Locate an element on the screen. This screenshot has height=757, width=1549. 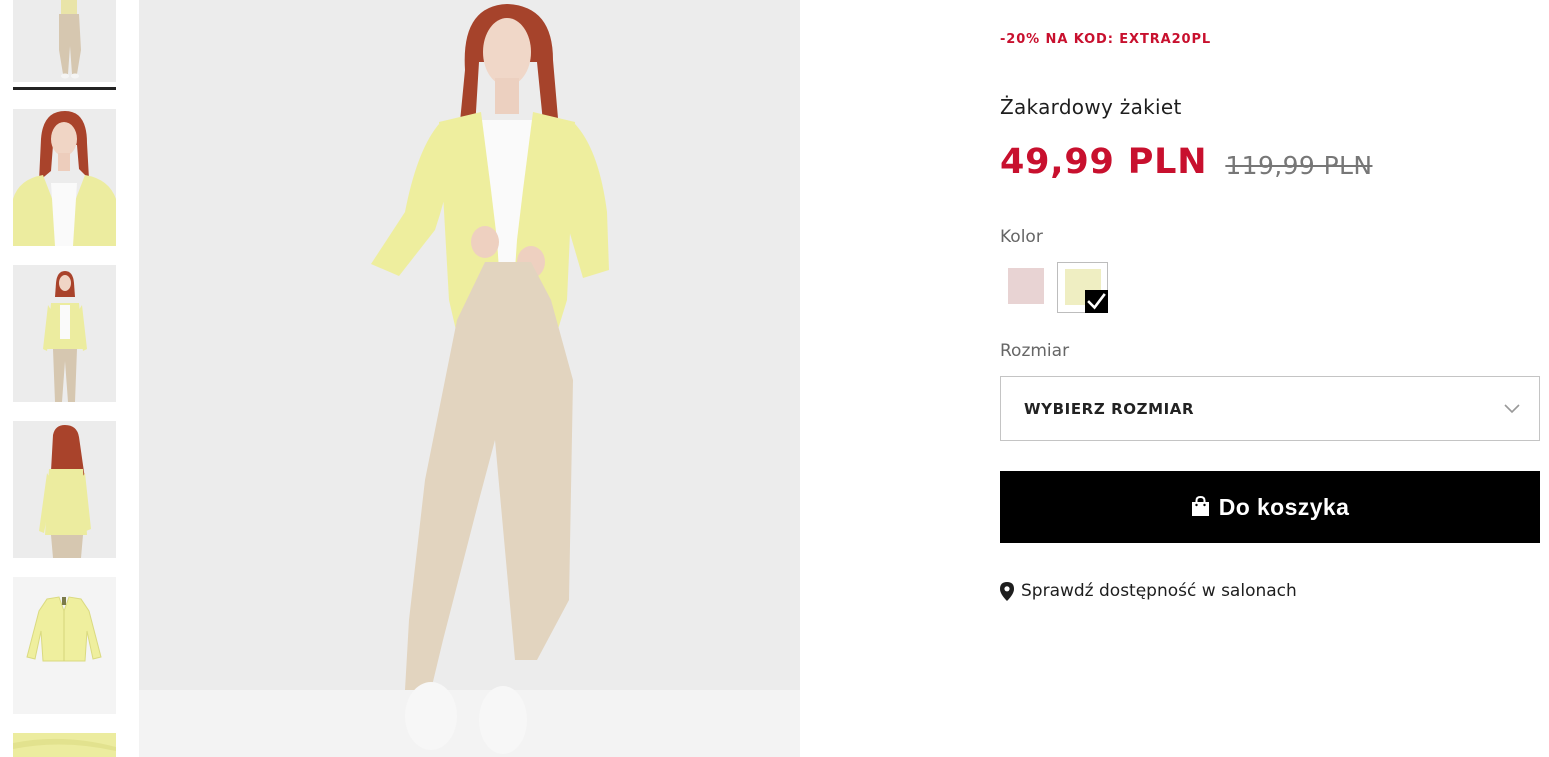
chevron-down-icon is located at coordinates (1512, 409).